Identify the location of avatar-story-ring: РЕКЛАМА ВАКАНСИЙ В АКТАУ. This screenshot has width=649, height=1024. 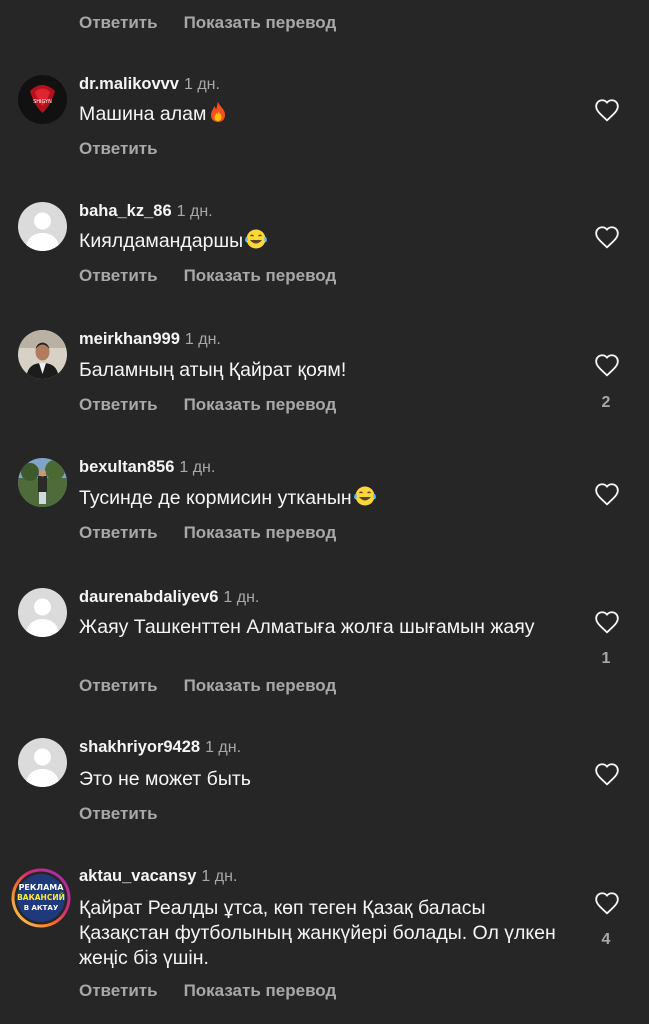
(41, 898).